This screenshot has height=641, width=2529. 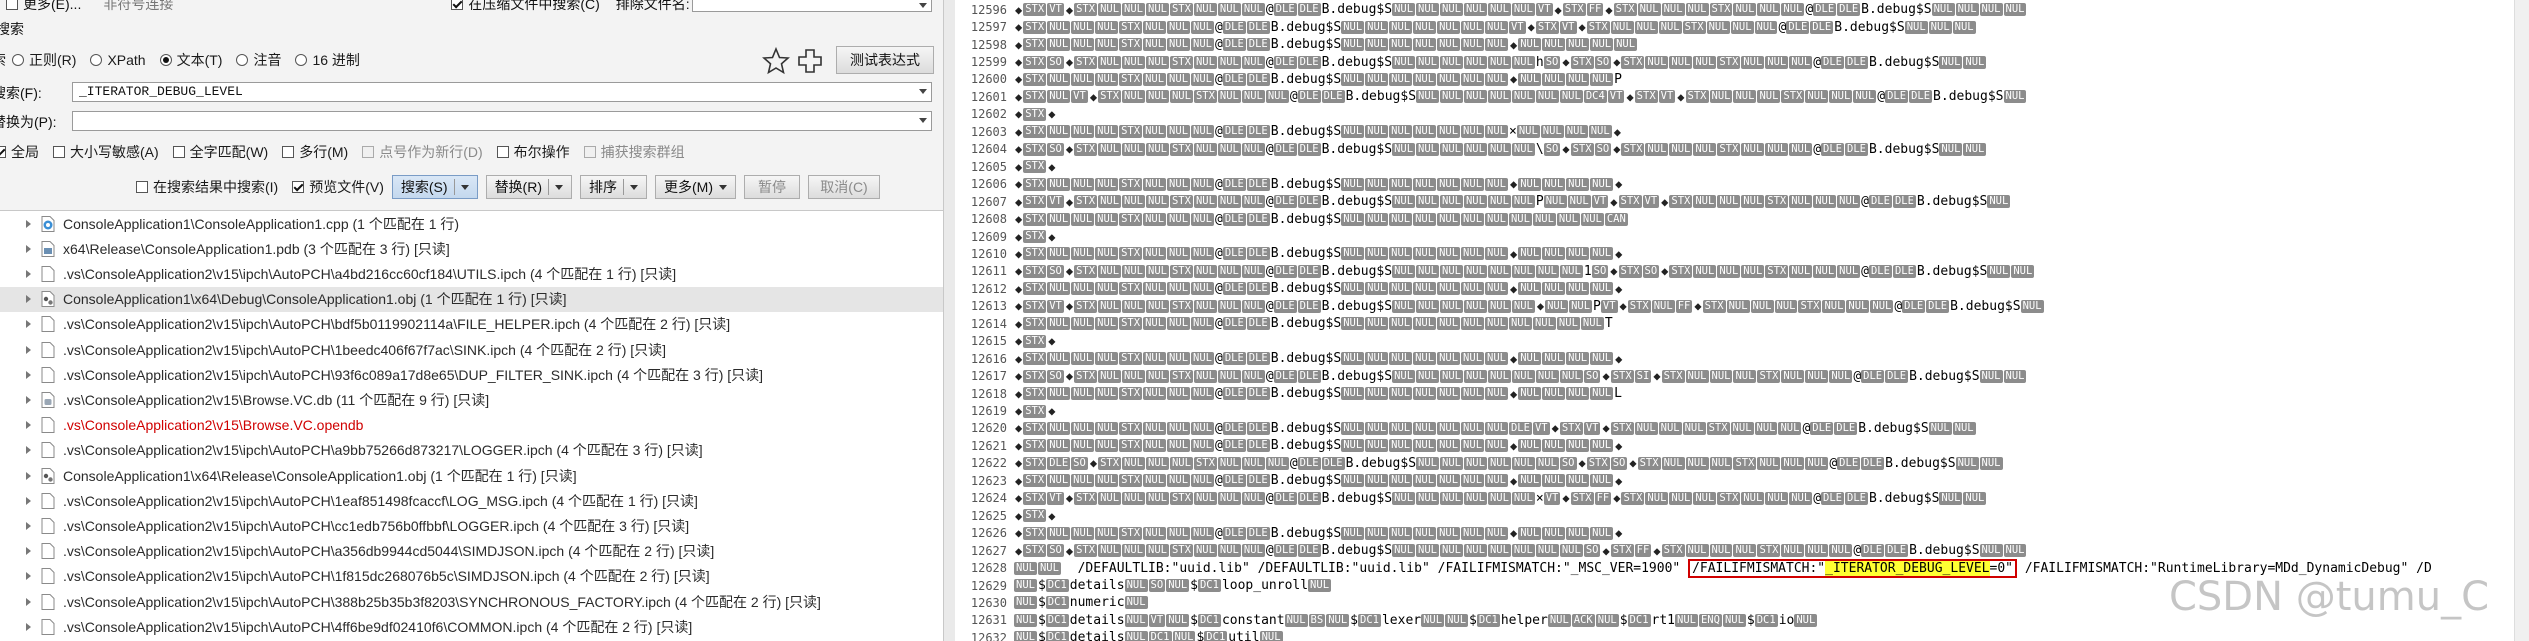 I want to click on opt-multiline: 多行(M), so click(x=315, y=152).